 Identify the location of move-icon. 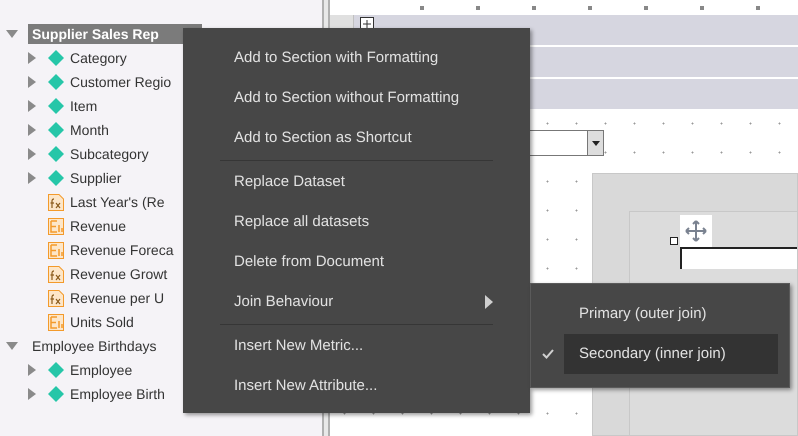
(696, 231).